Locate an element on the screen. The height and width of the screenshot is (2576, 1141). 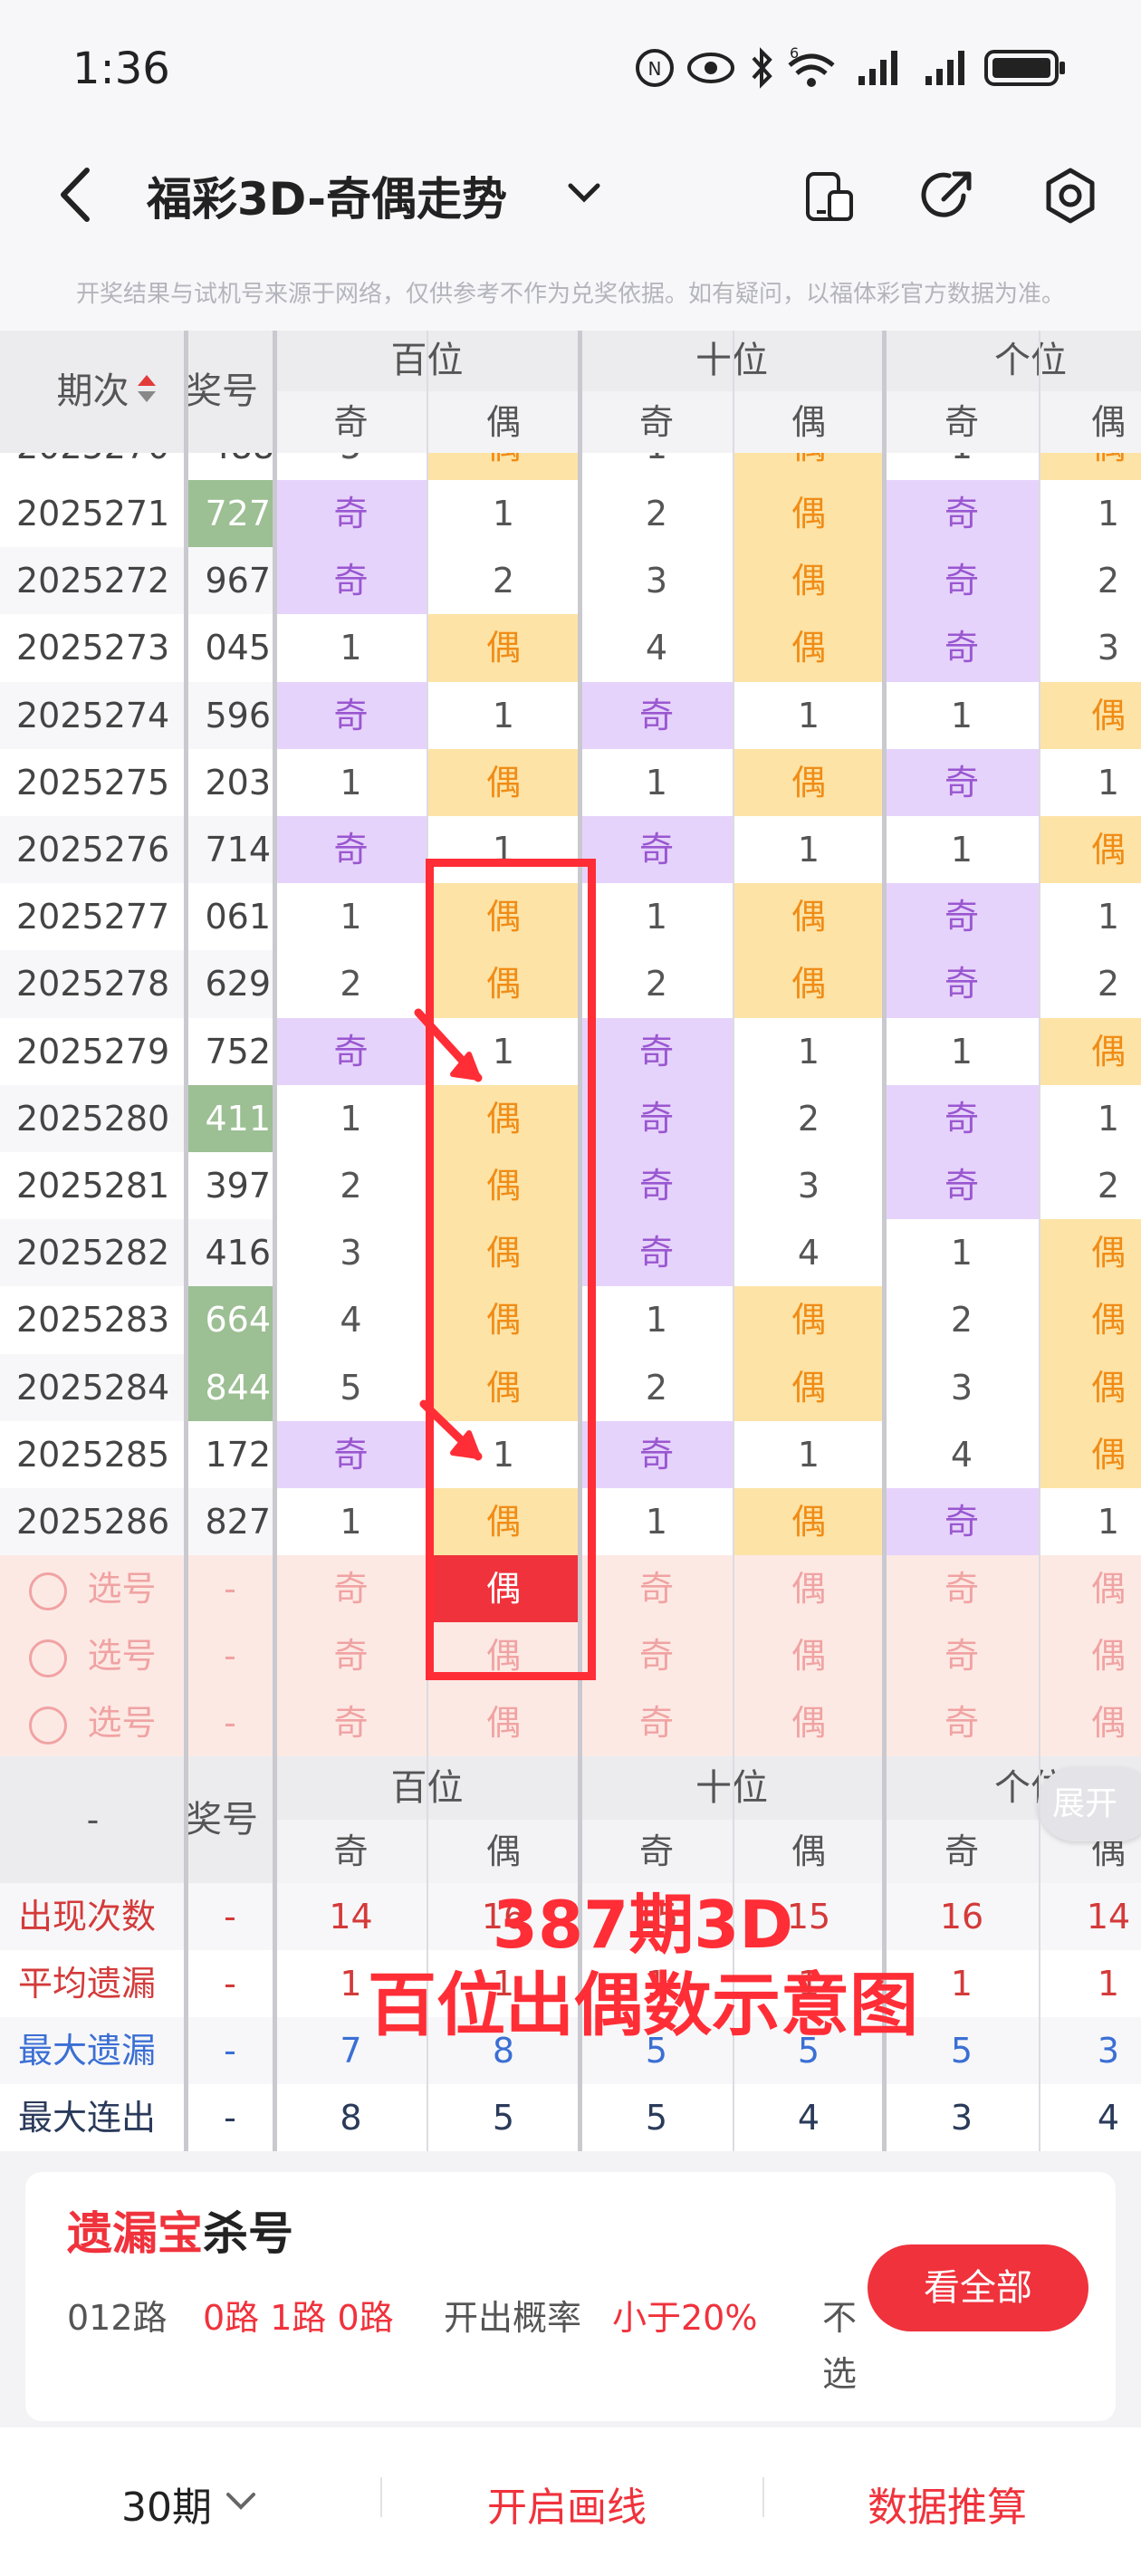
draw-line-button: 开启画线 is located at coordinates (567, 2504).